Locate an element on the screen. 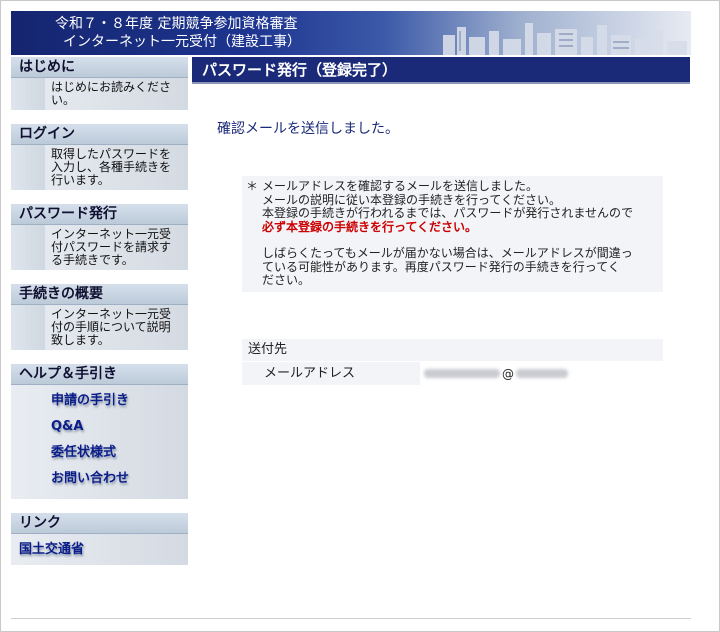 The image size is (720, 632). sidebar-section-links: リンク 国土交通省 is located at coordinates (99, 539).